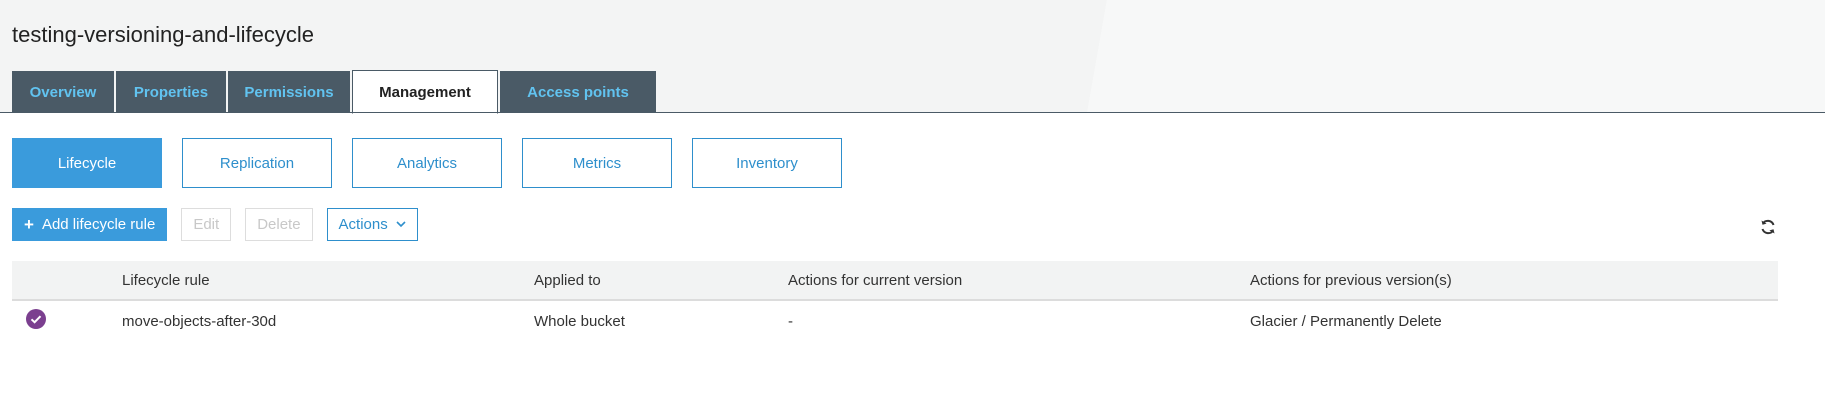 This screenshot has height=406, width=1825. I want to click on add-lifecycle-rule-button: + Add lifecycle rule, so click(90, 224).